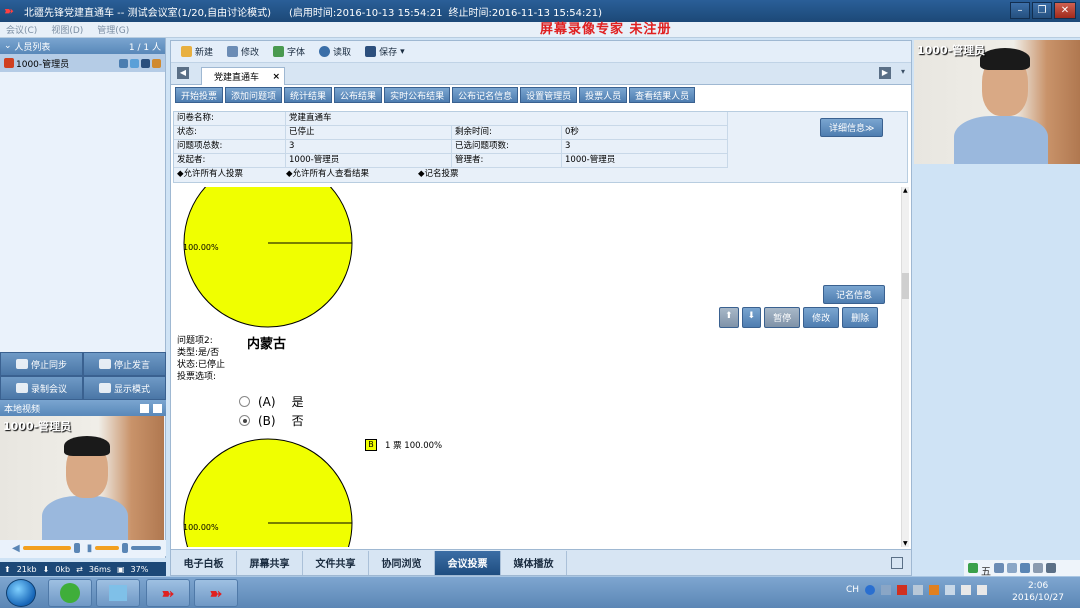 This screenshot has width=1080, height=608. What do you see at coordinates (1020, 10) in the screenshot?
I see `minimize-button: –` at bounding box center [1020, 10].